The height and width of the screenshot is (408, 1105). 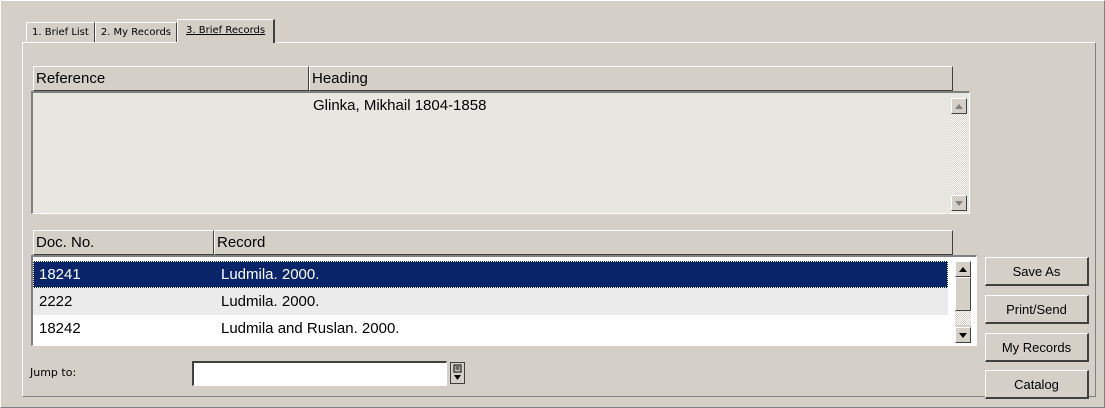 What do you see at coordinates (583, 242) in the screenshot?
I see `column-header-record: Record` at bounding box center [583, 242].